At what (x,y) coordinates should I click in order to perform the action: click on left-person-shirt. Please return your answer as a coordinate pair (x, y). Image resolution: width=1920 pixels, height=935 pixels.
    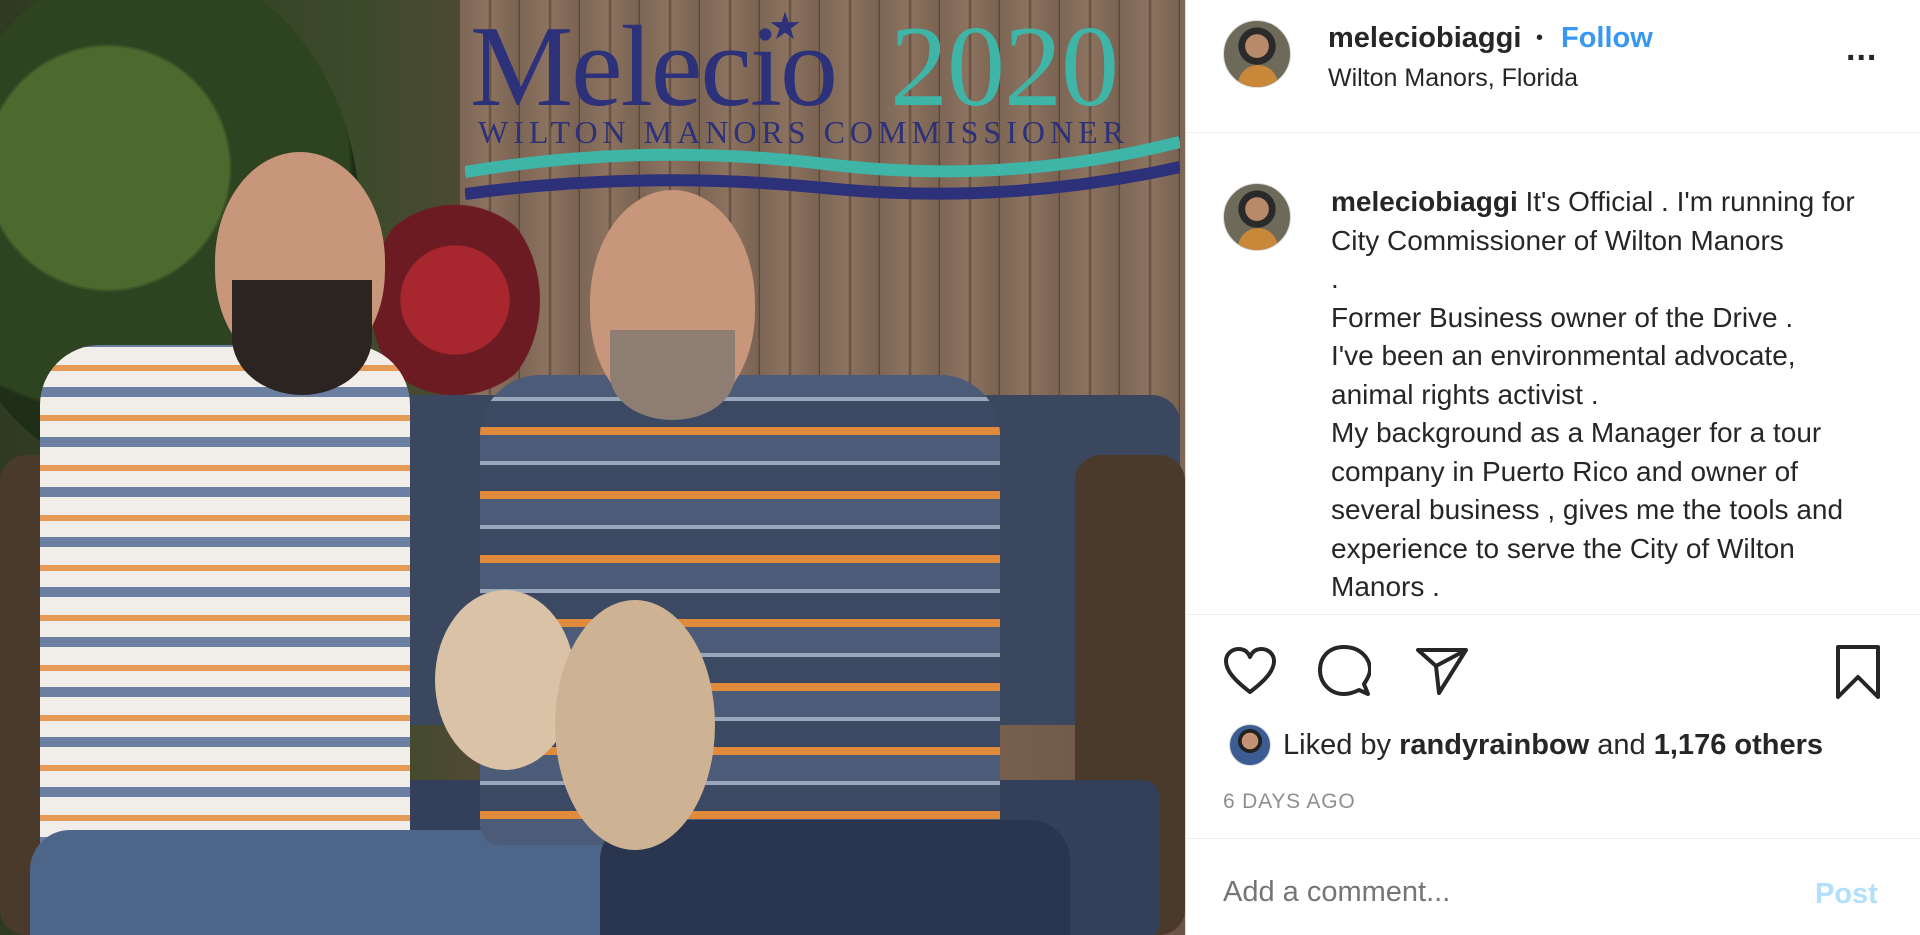
    Looking at the image, I should click on (225, 605).